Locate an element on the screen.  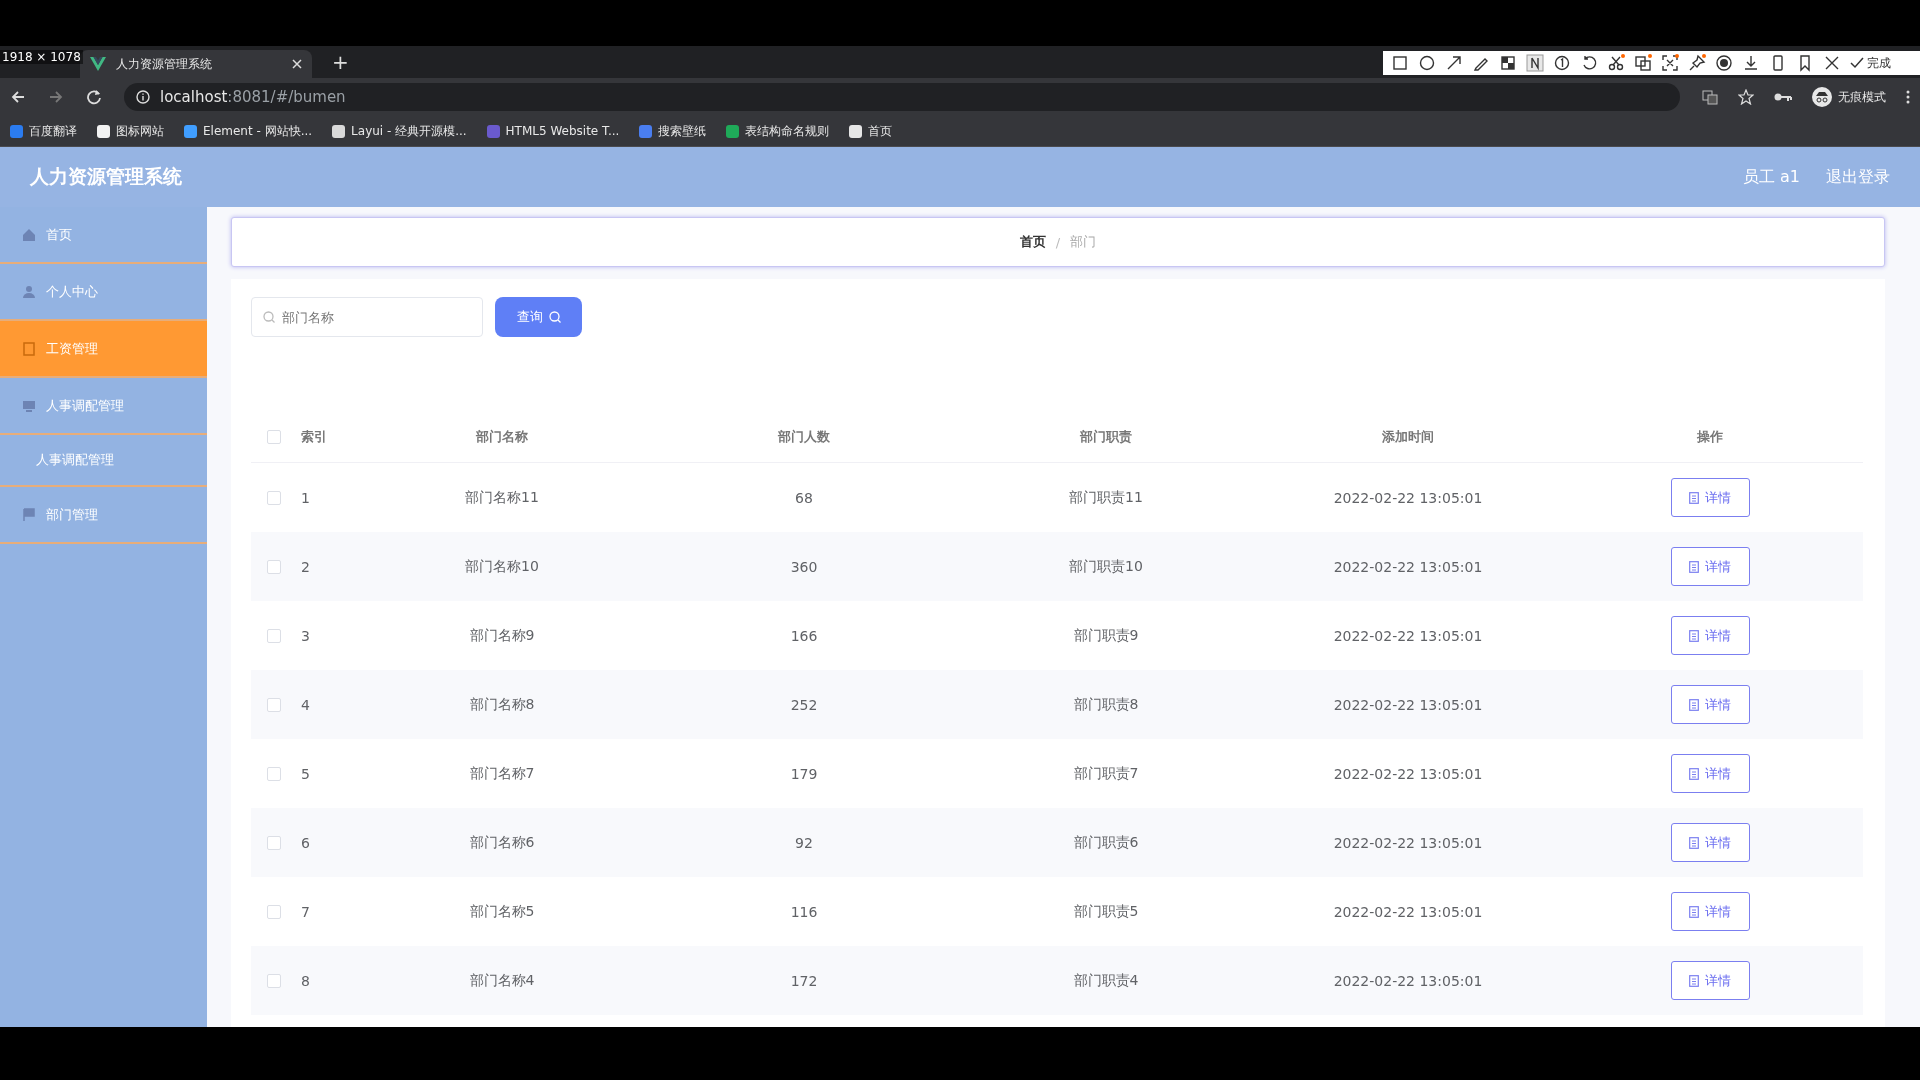
table-cell: 部门职责10 is located at coordinates (1106, 566).